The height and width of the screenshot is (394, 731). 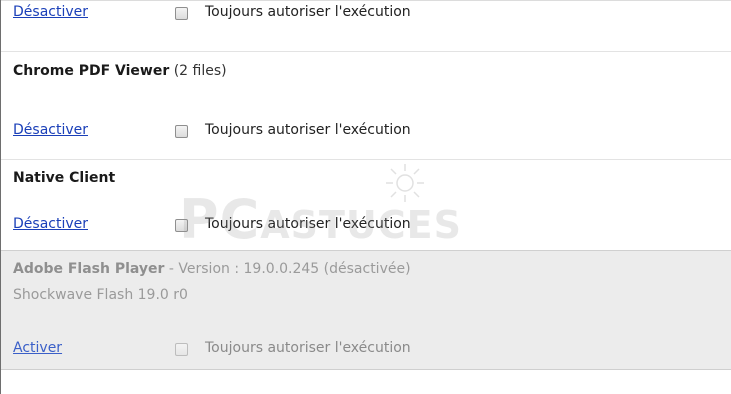 What do you see at coordinates (369, 207) in the screenshot?
I see `watermark-logo: PCASTUCES` at bounding box center [369, 207].